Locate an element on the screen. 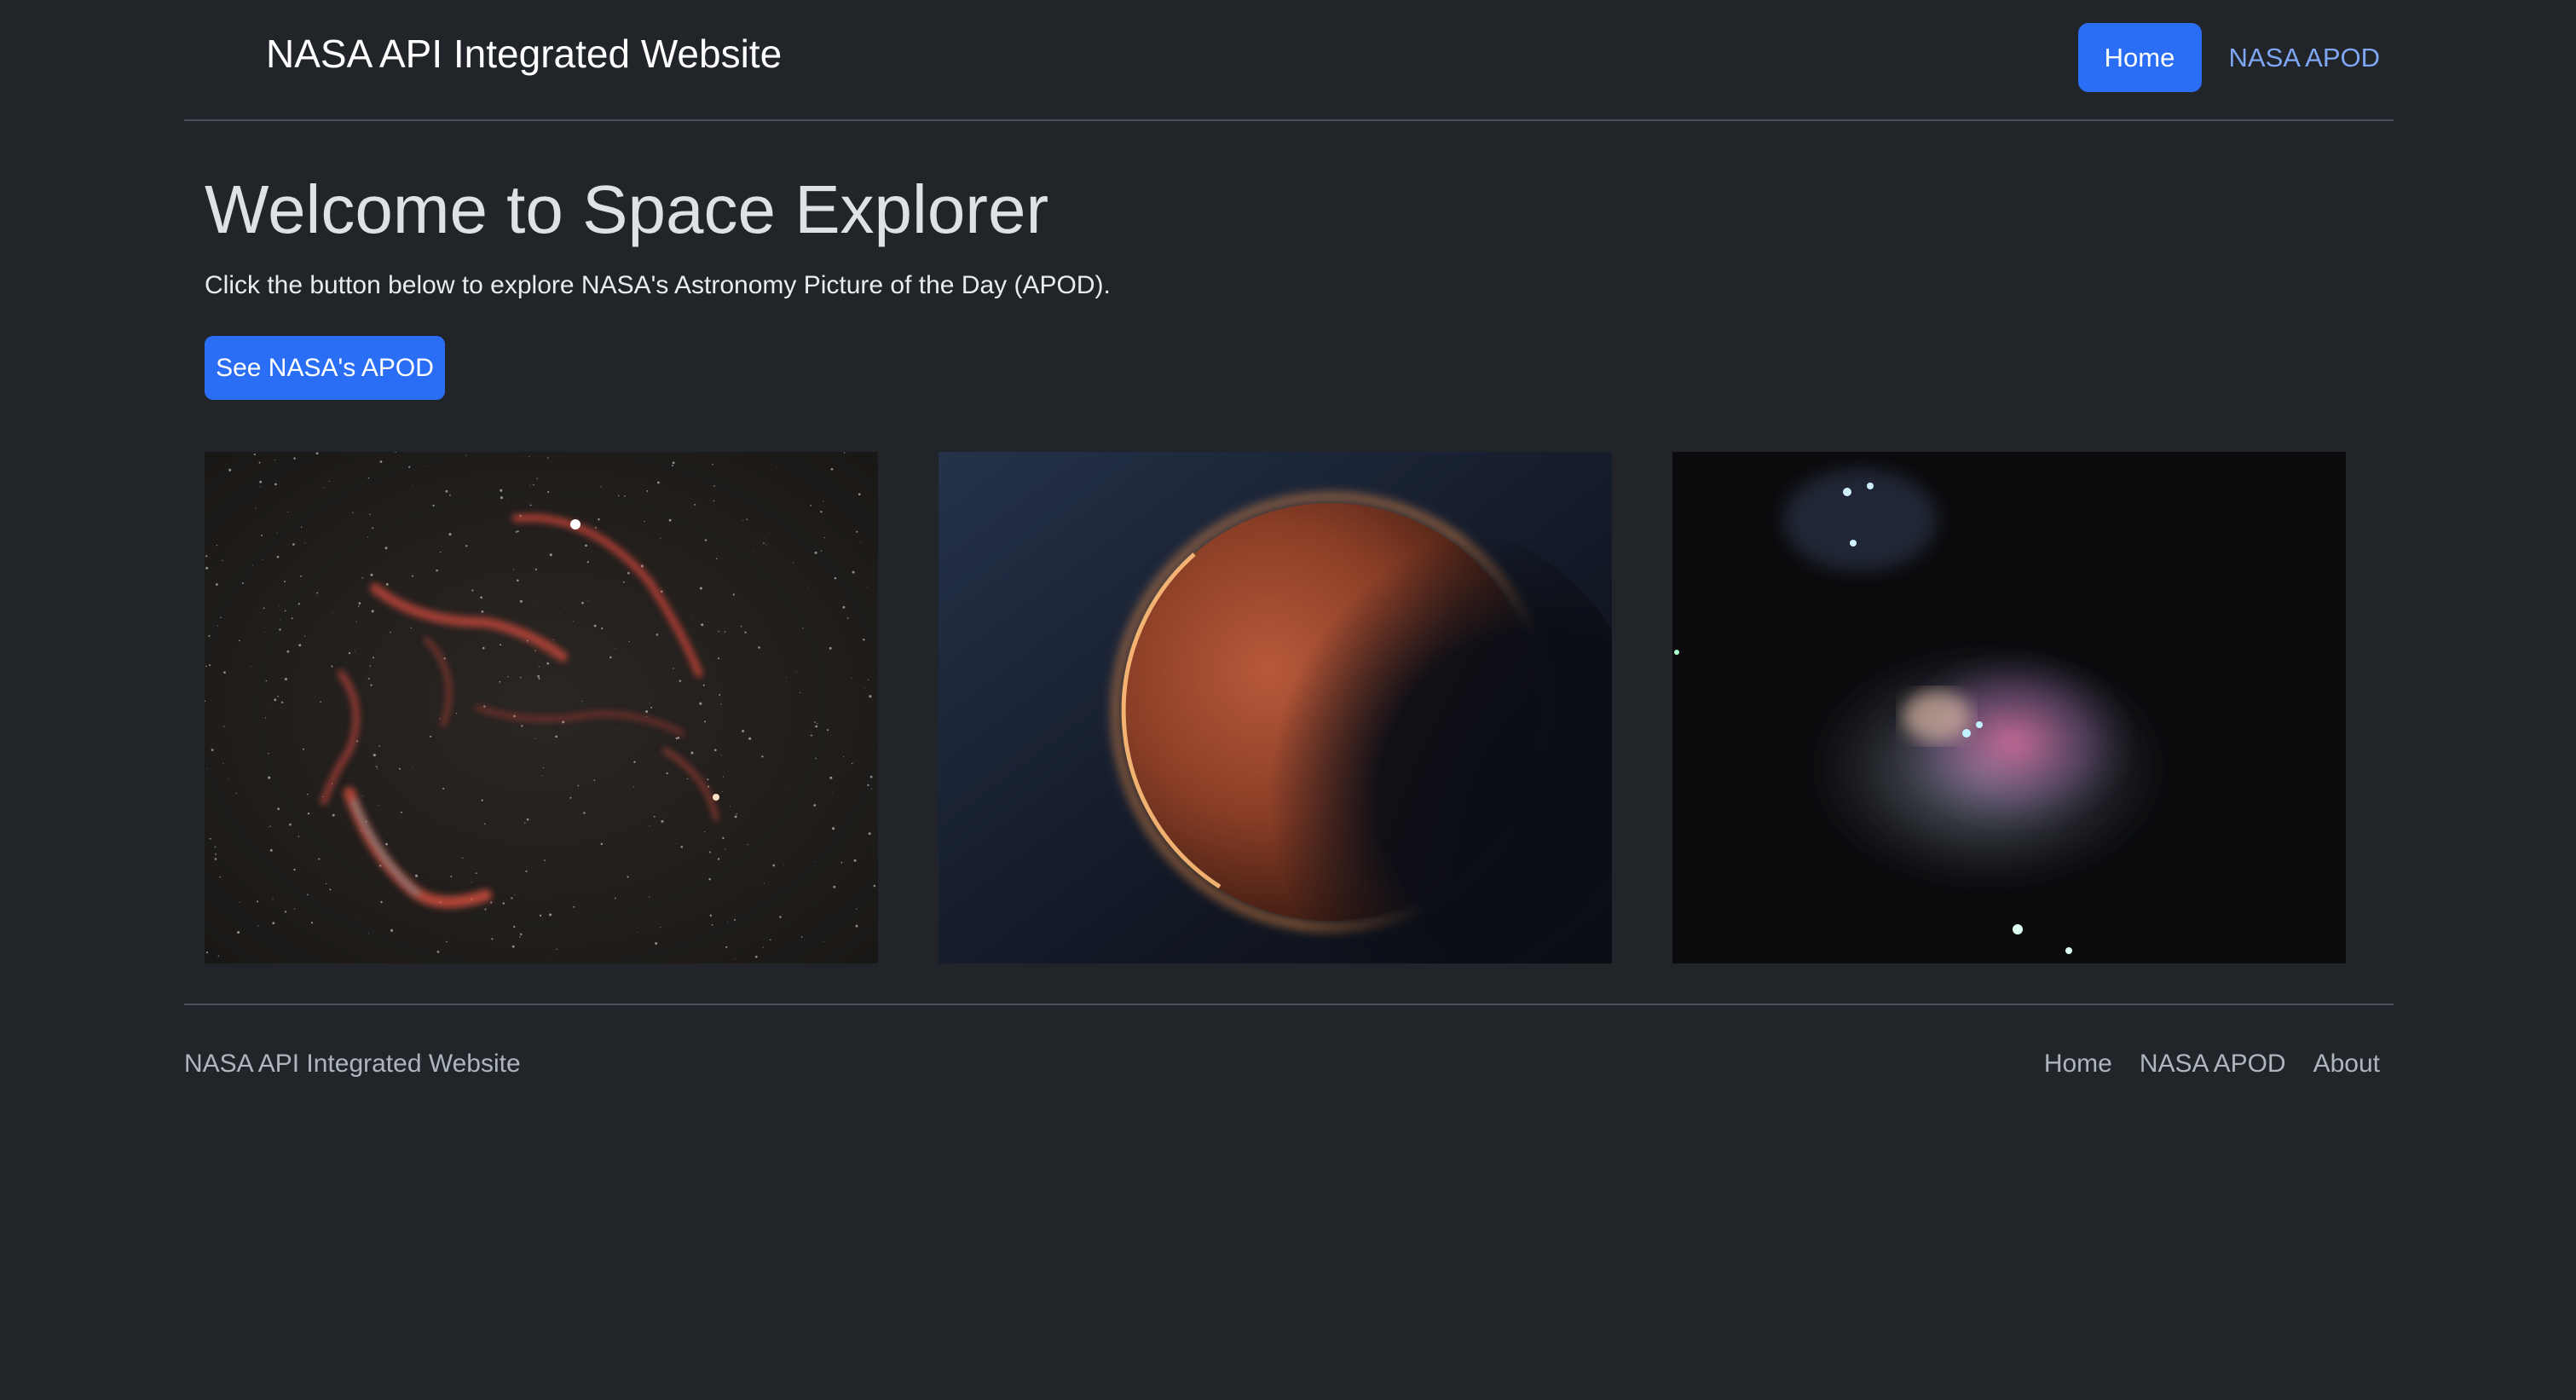  mars-image is located at coordinates (1275, 707).